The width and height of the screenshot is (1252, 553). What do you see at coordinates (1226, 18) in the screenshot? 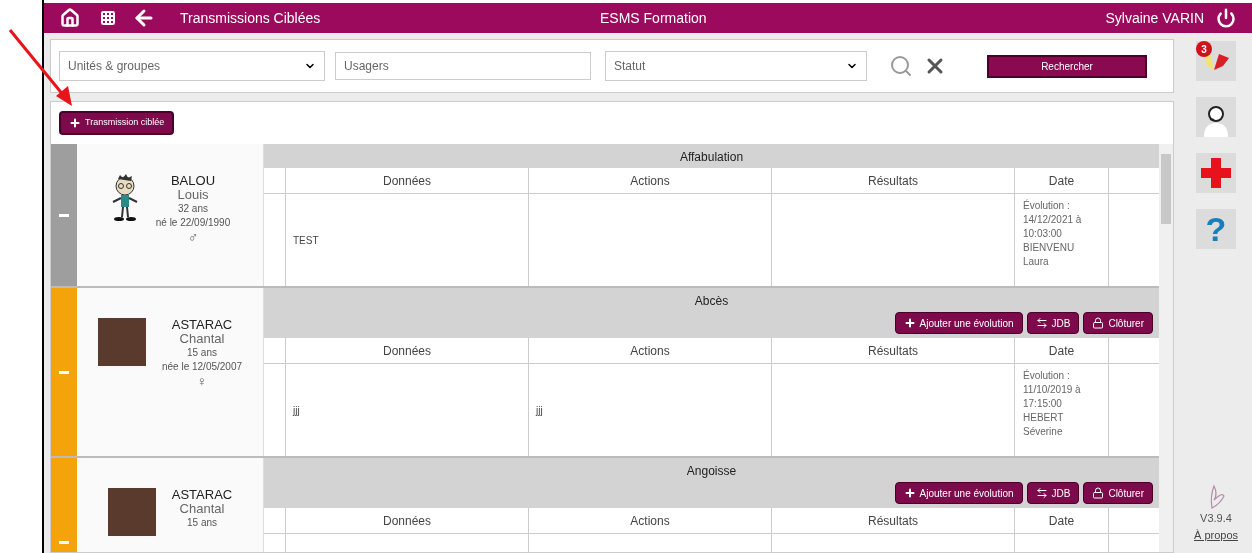
I see `power-icon` at bounding box center [1226, 18].